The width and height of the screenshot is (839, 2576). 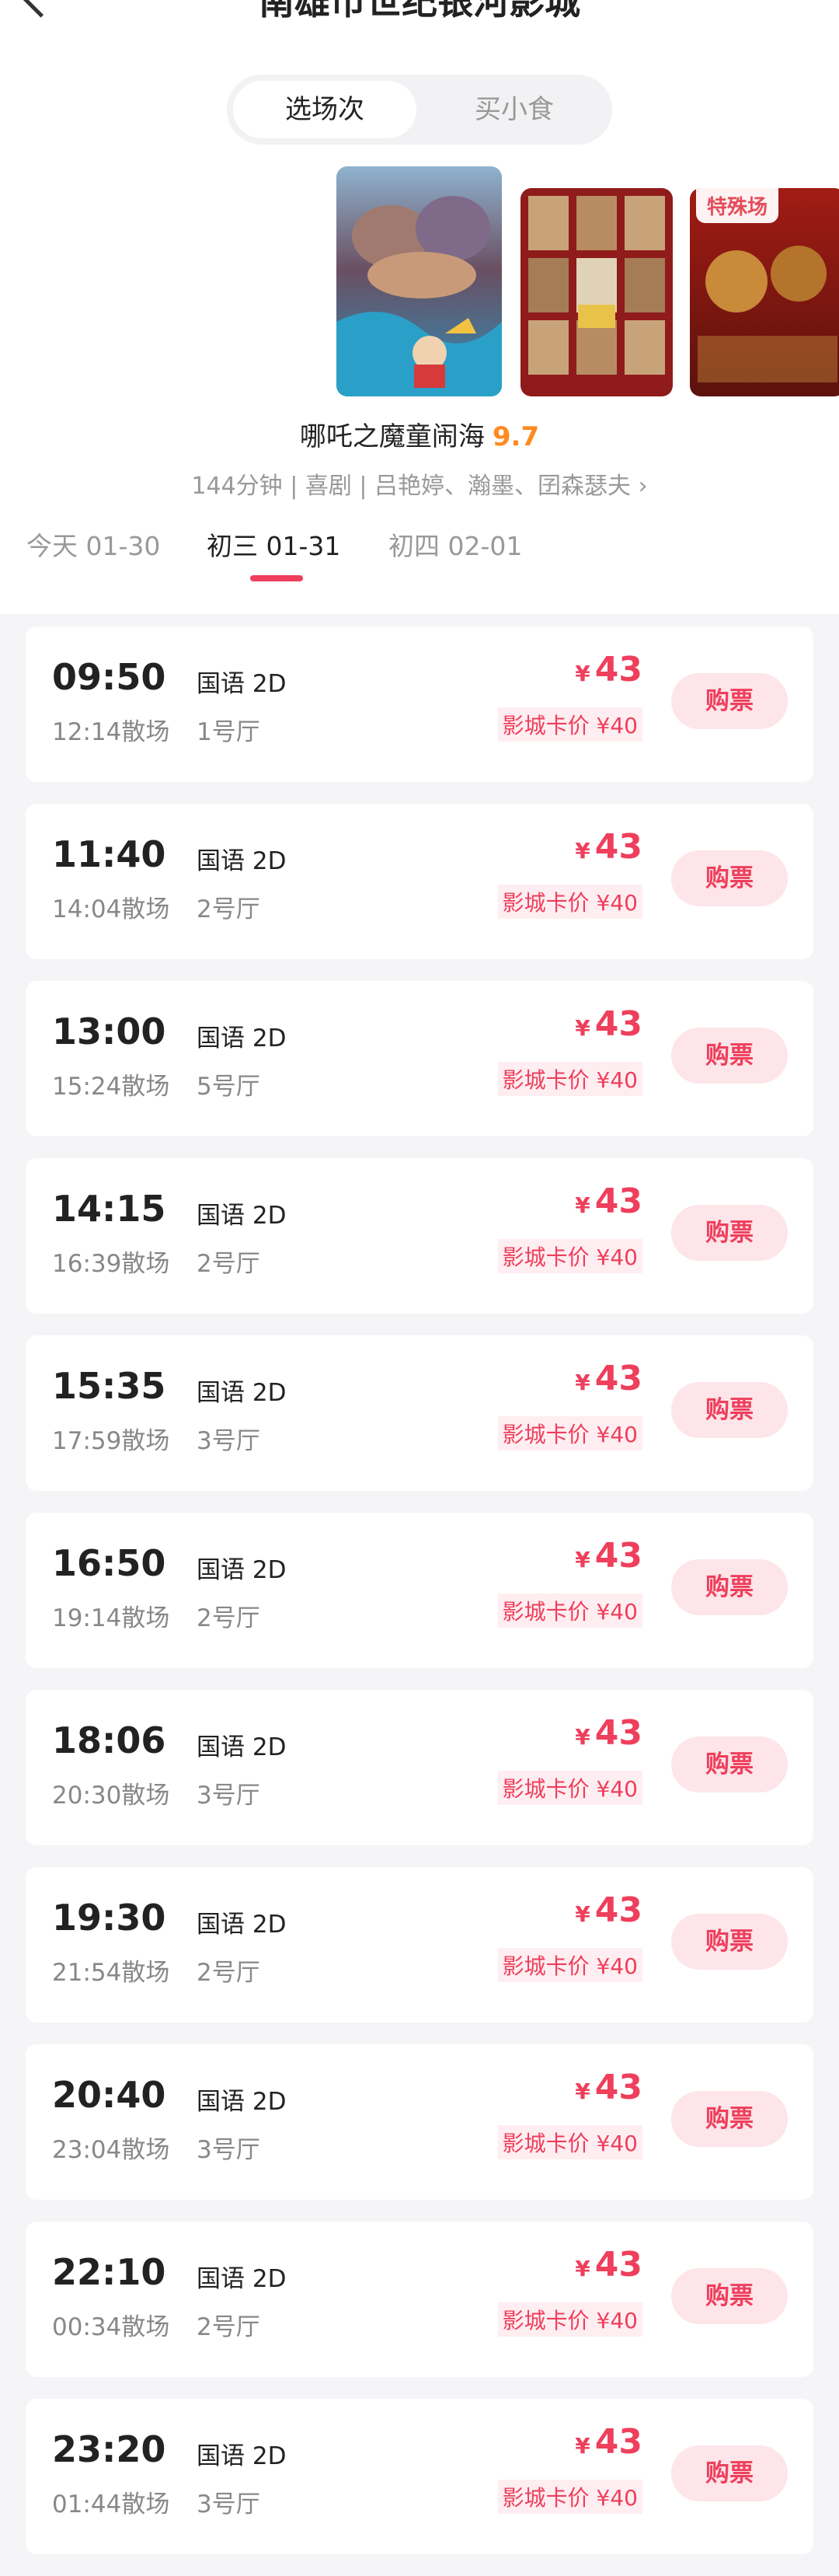 What do you see at coordinates (109, 2272) in the screenshot?
I see `start-time: 22:10` at bounding box center [109, 2272].